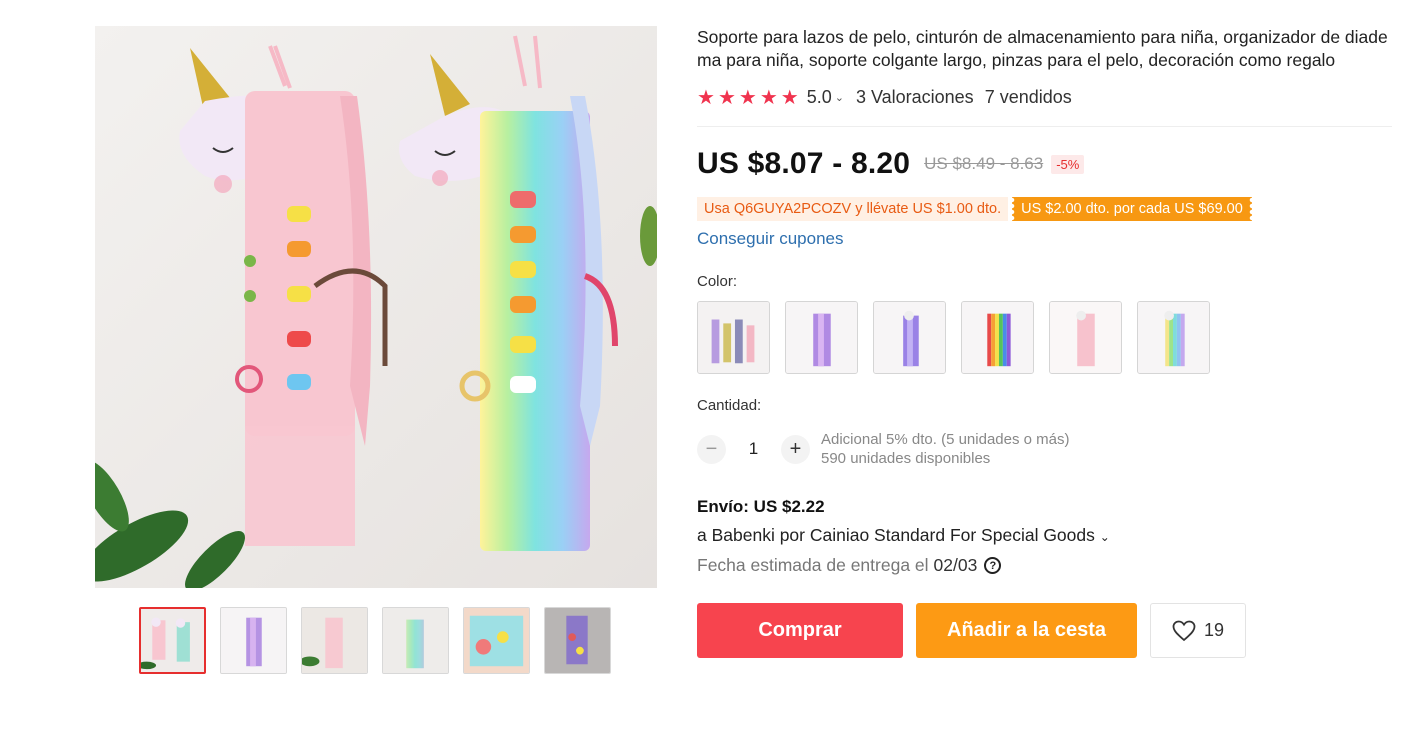  Describe the element at coordinates (1047, 565) in the screenshot. I see `delivery-estimate: Fecha estimada de entrega el 02/03 ?` at that location.